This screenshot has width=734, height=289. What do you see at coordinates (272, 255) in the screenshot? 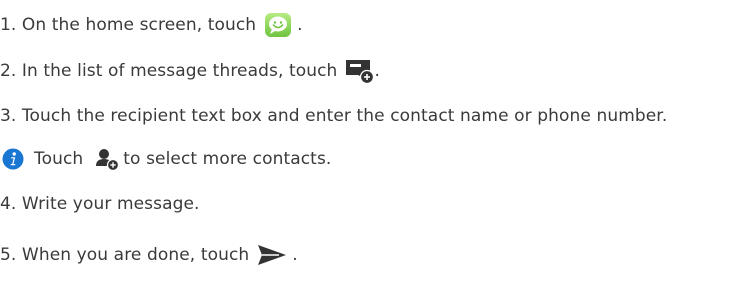
I see `send-icon` at bounding box center [272, 255].